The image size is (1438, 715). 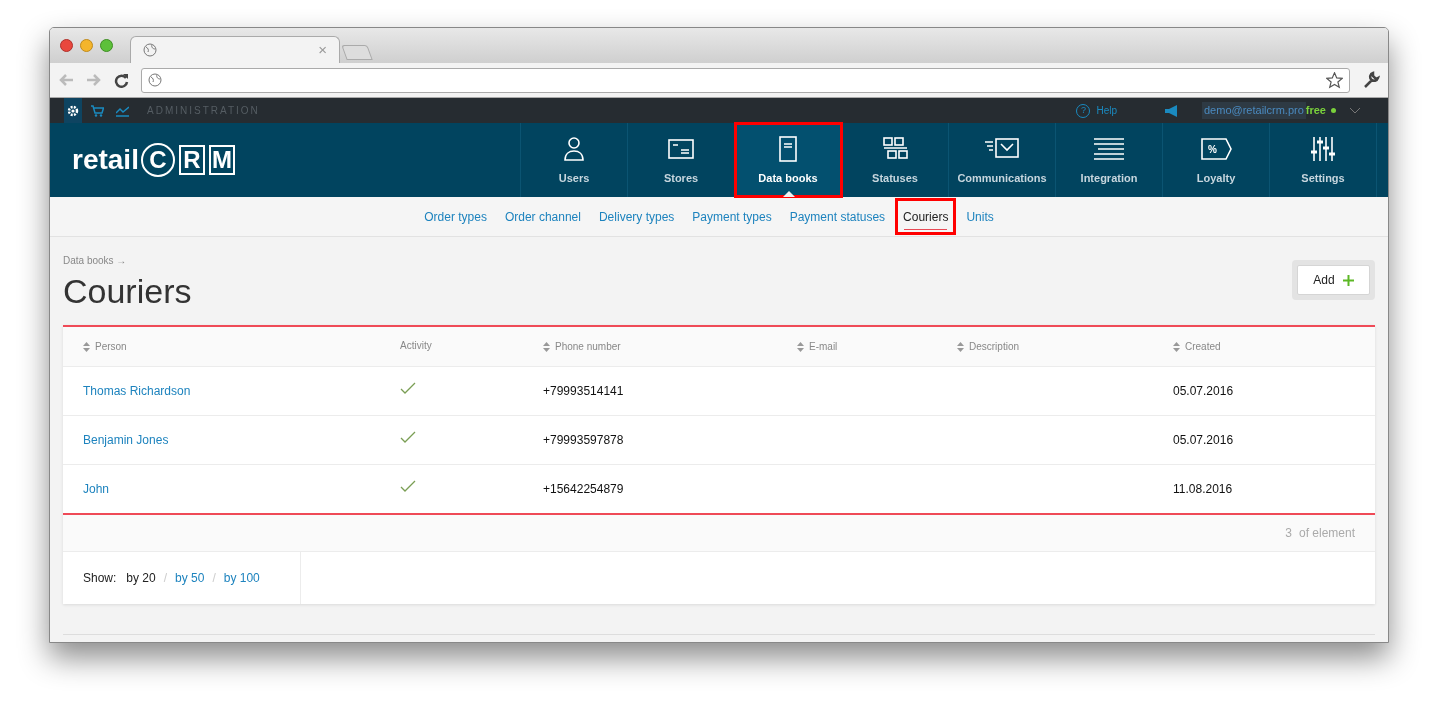 What do you see at coordinates (926, 216) in the screenshot?
I see `sub-nav-tab: Couriers` at bounding box center [926, 216].